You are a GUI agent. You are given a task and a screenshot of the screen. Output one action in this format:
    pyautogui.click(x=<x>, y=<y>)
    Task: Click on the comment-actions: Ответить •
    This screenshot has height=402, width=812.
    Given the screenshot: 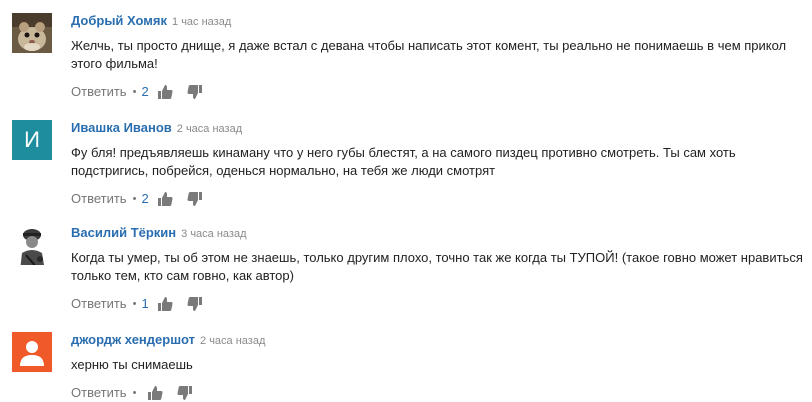 What is the action you would take?
    pyautogui.click(x=441, y=393)
    